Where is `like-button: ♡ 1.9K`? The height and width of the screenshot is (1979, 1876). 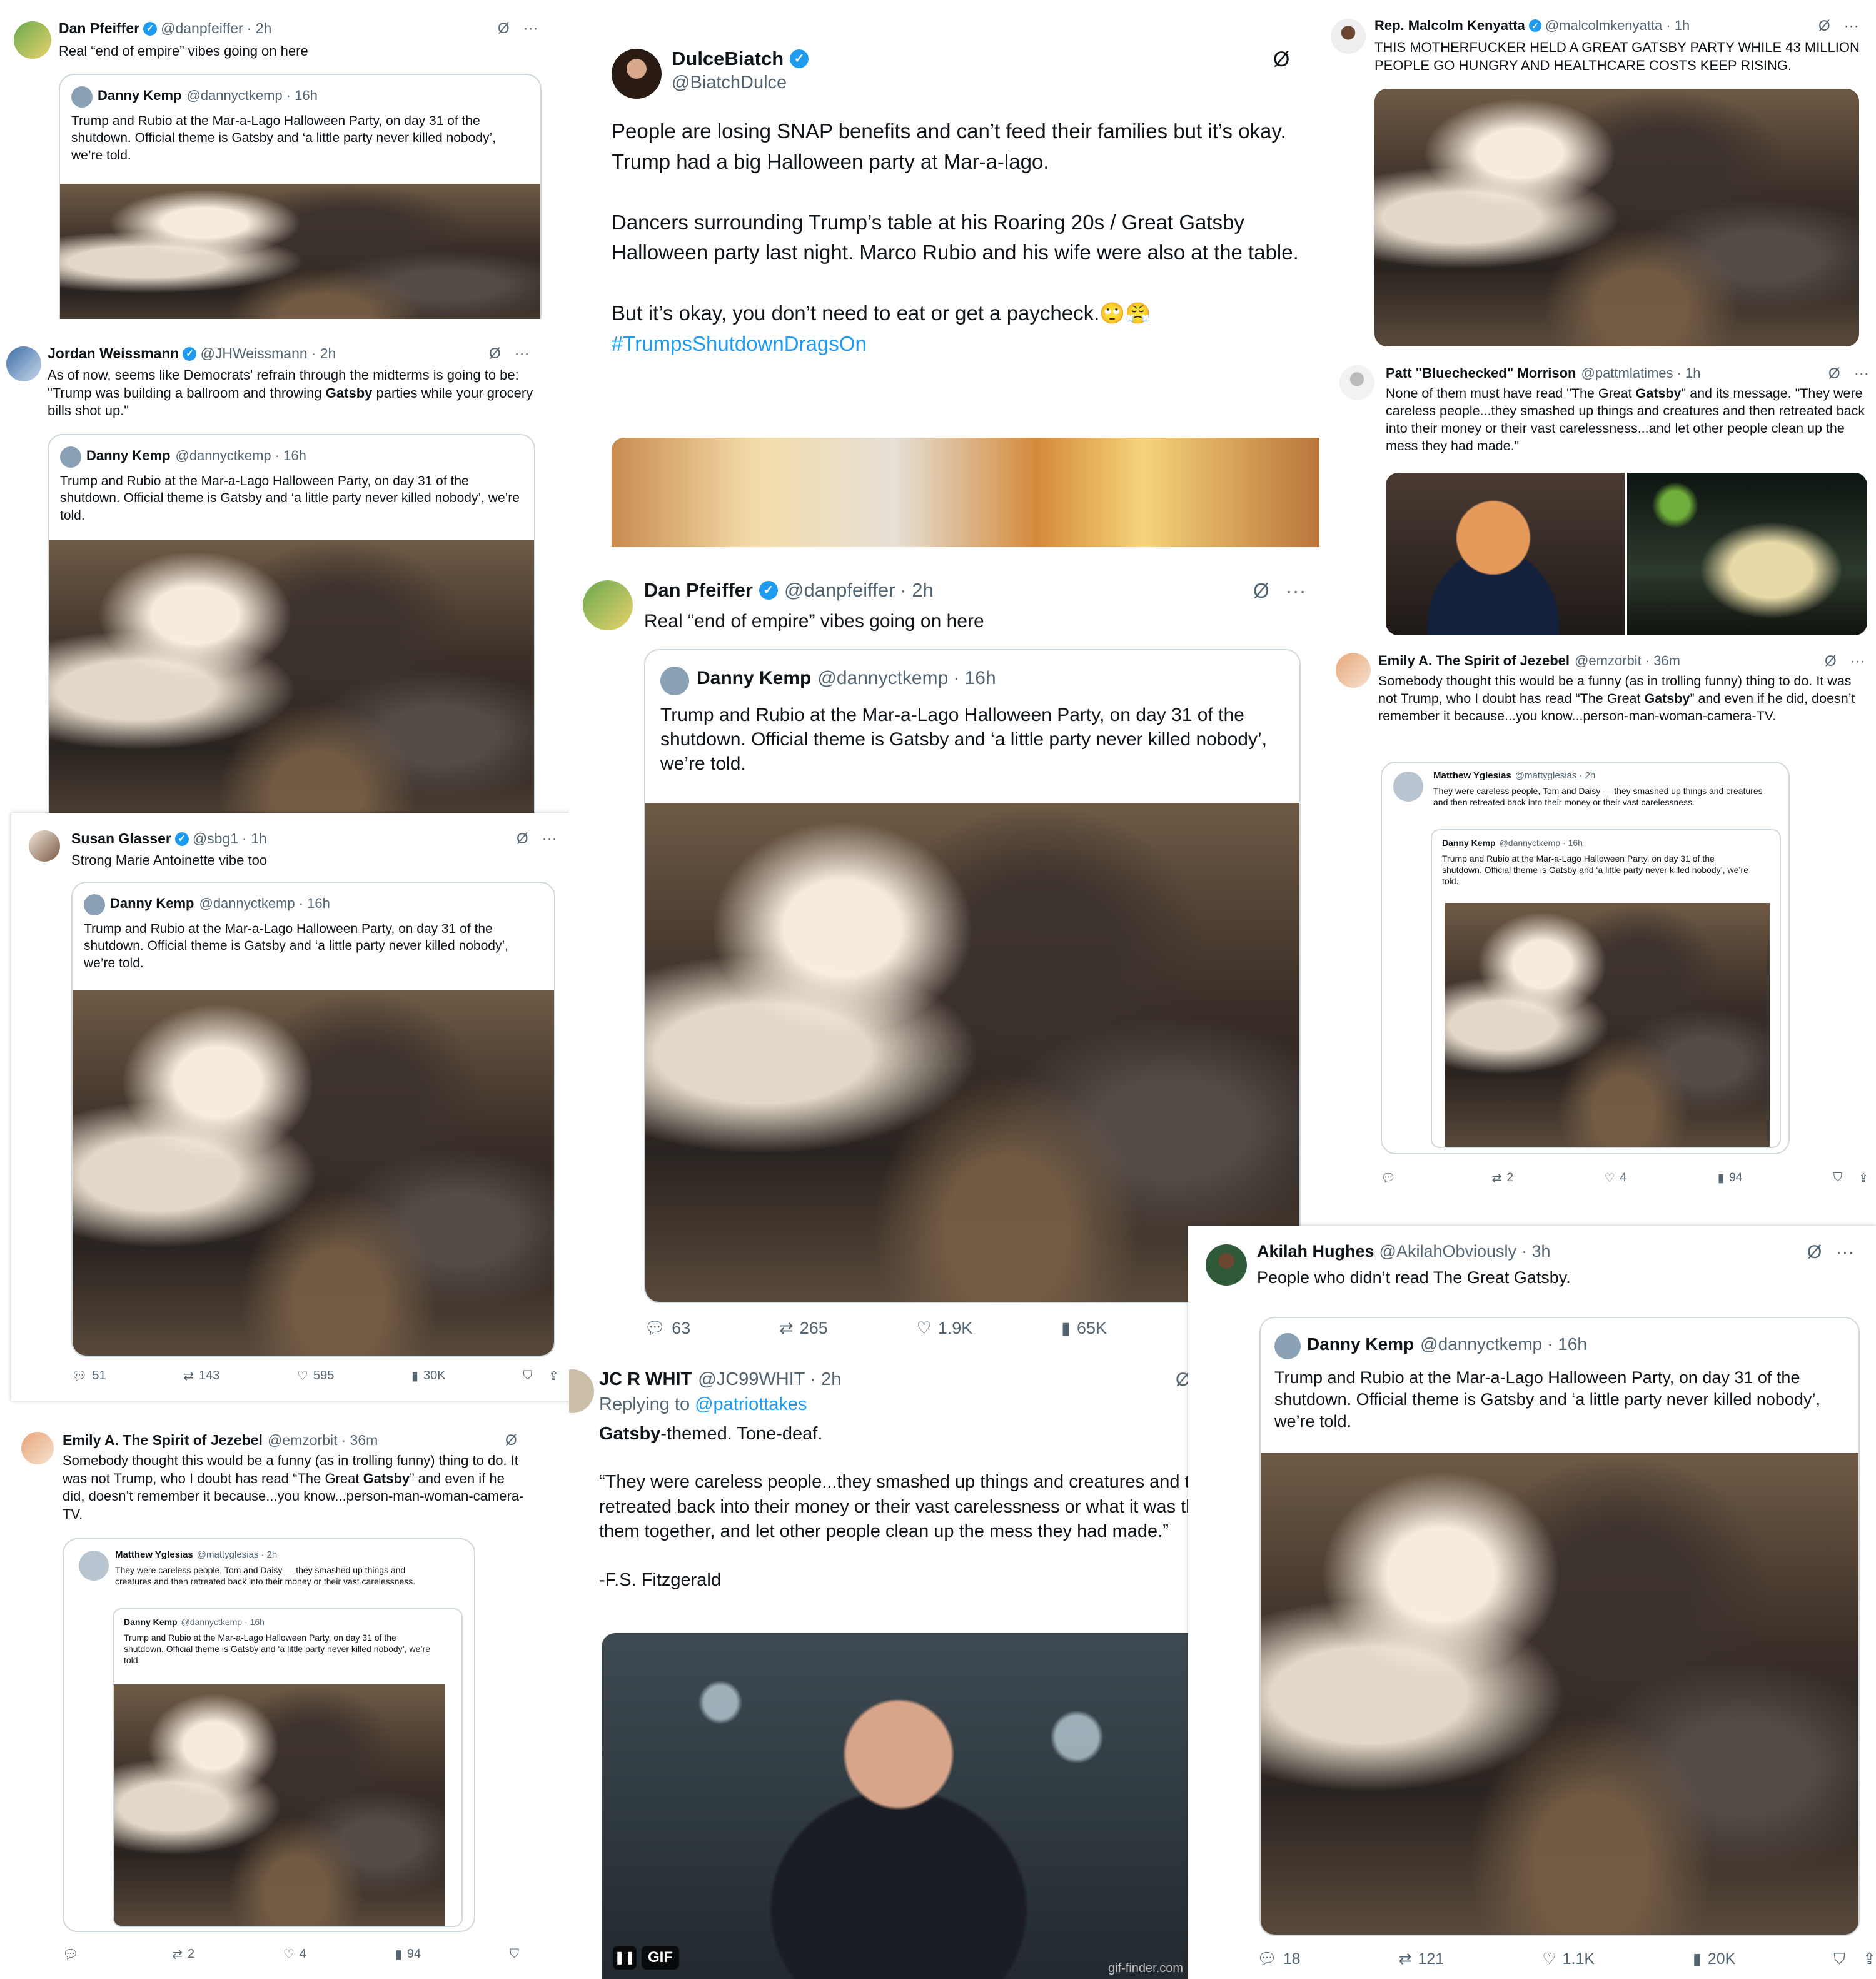 like-button: ♡ 1.9K is located at coordinates (945, 1329).